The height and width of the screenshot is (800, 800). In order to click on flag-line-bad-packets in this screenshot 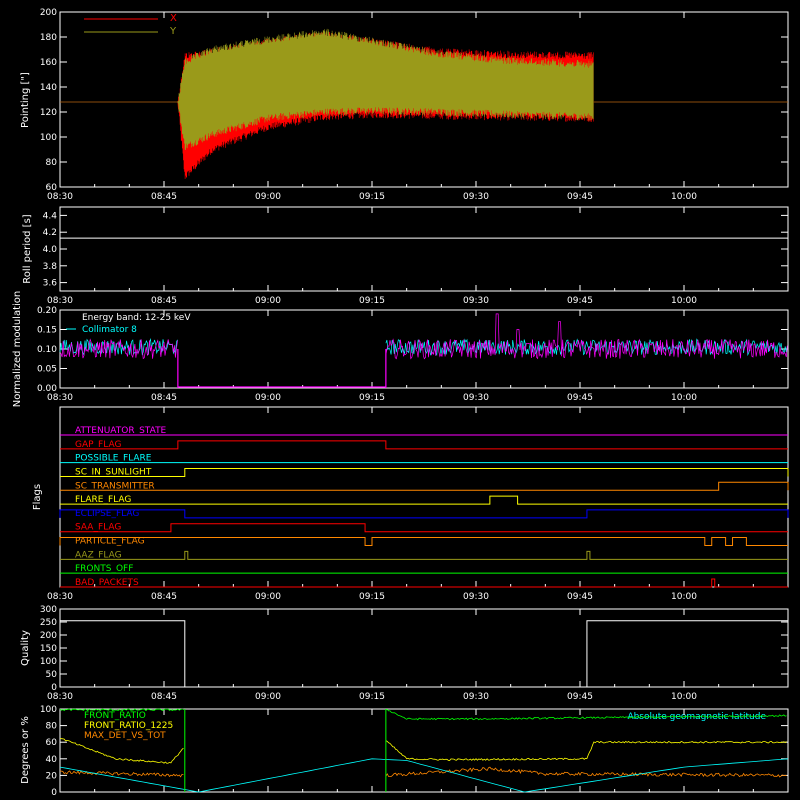, I will do `click(424, 583)`.